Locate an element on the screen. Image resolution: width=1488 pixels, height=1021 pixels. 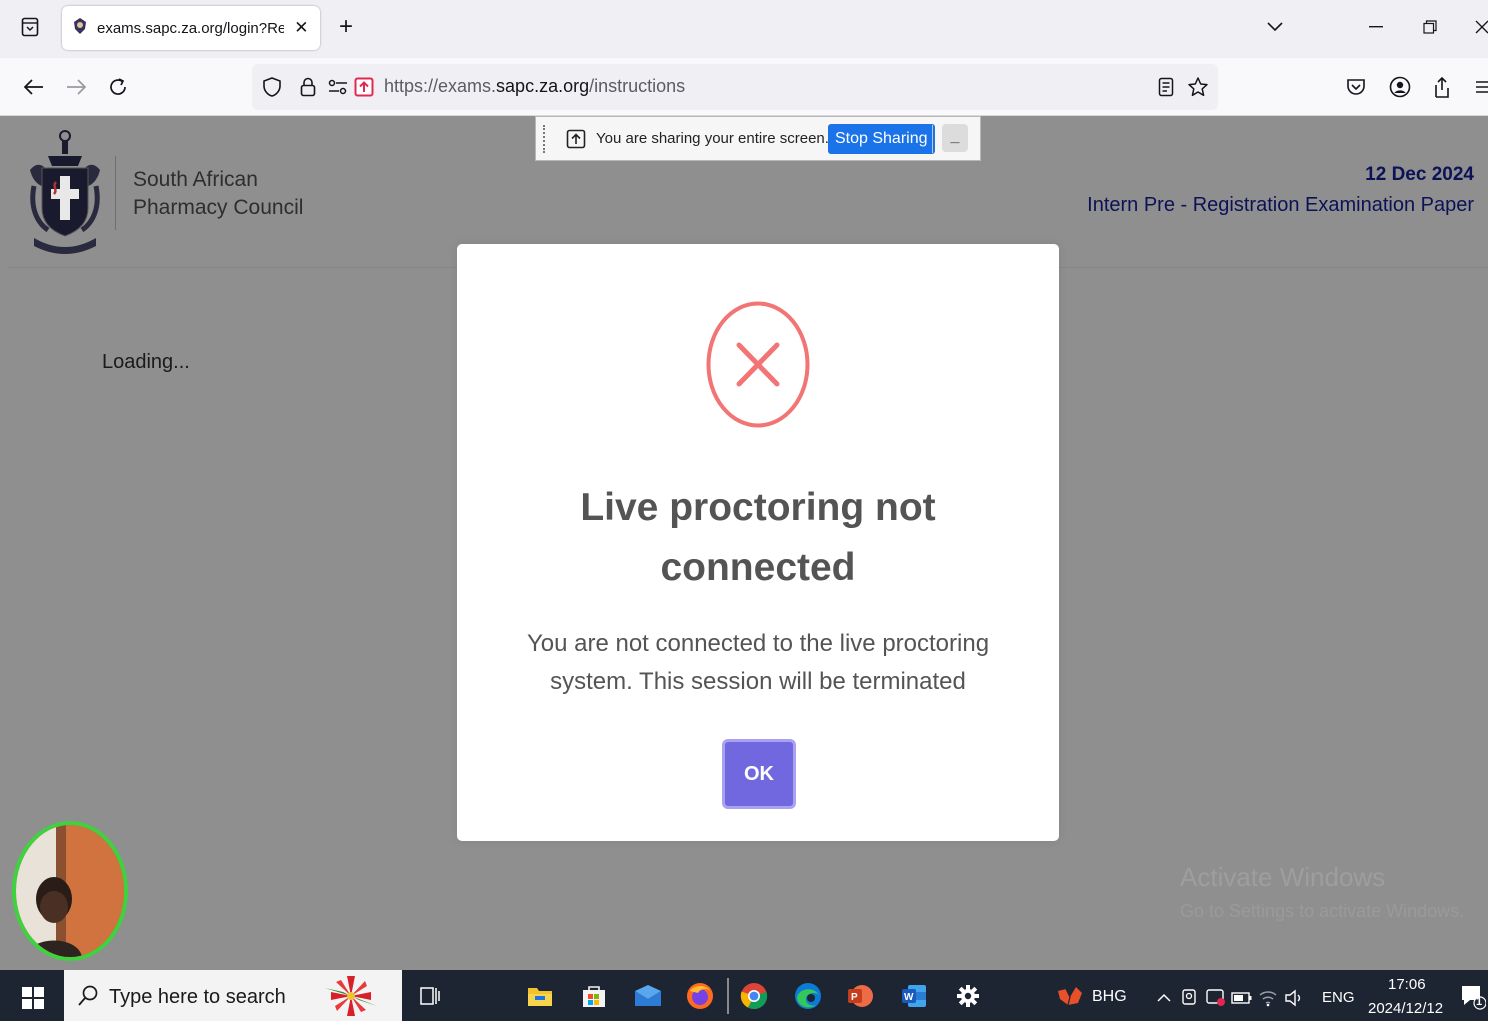
sharing-message: You are sharing your entire screen. is located at coordinates (712, 138).